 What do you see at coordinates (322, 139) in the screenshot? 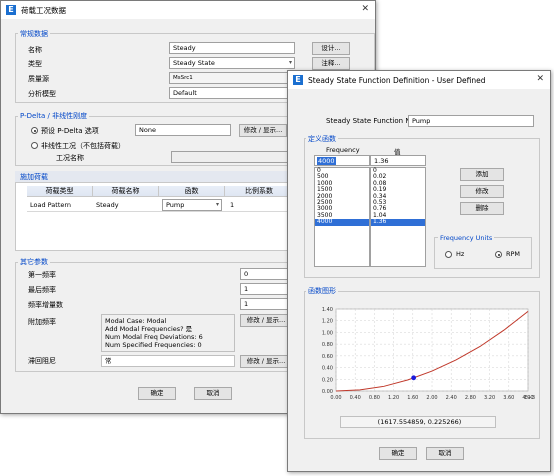
I see `define-group-title: 定义函数` at bounding box center [322, 139].